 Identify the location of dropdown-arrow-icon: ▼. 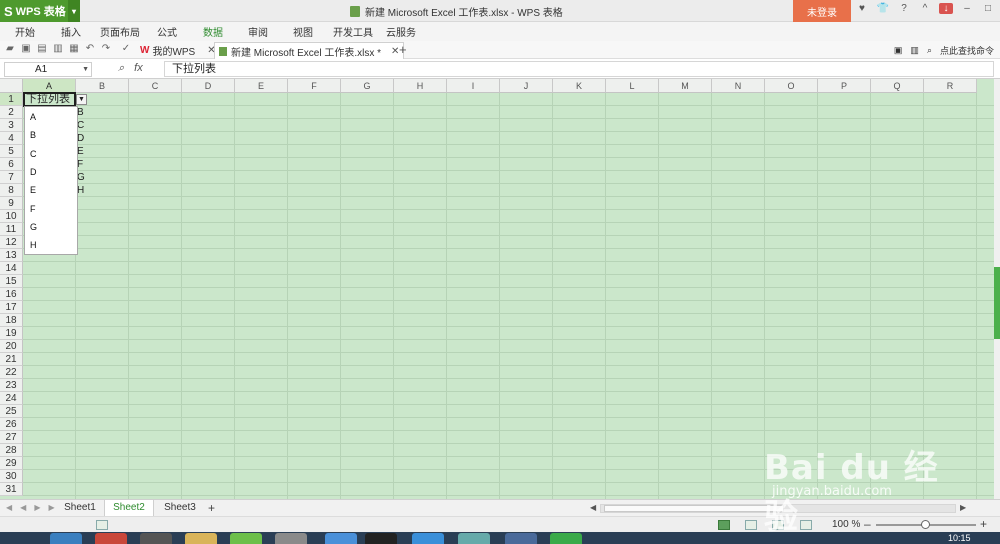
(81, 99).